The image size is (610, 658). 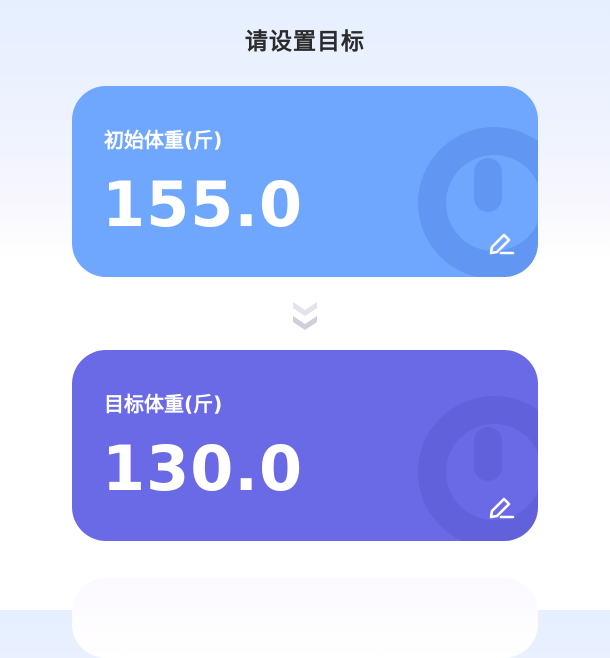 I want to click on start-weight-value: 155.0, so click(x=203, y=204).